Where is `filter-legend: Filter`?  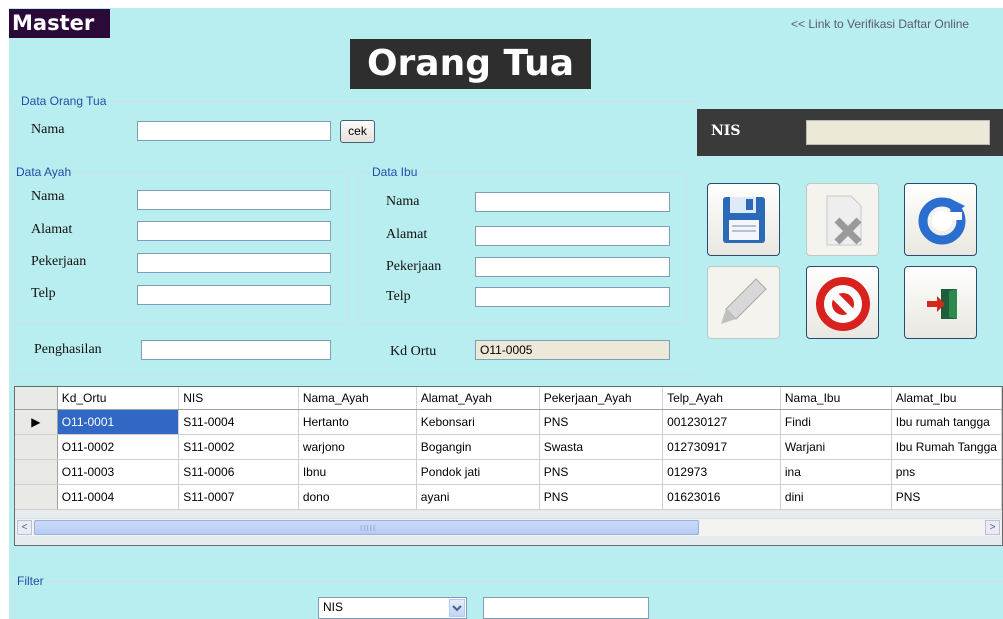 filter-legend: Filter is located at coordinates (30, 581).